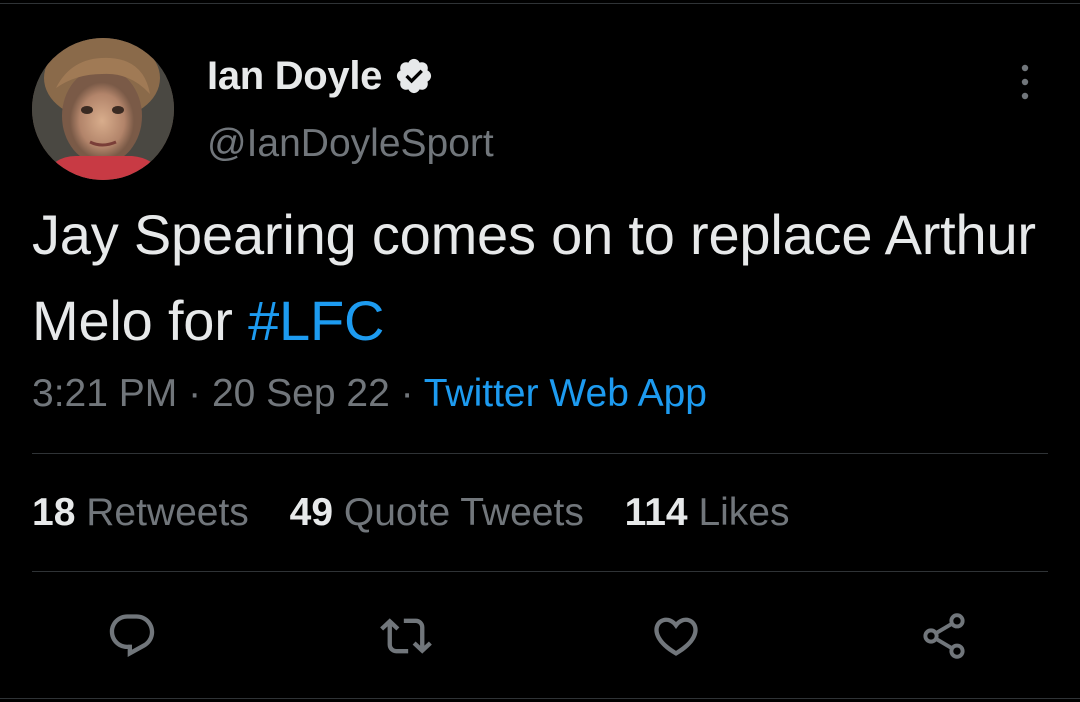 The image size is (1080, 702). Describe the element at coordinates (656, 512) in the screenshot. I see `likes-count: 114` at that location.